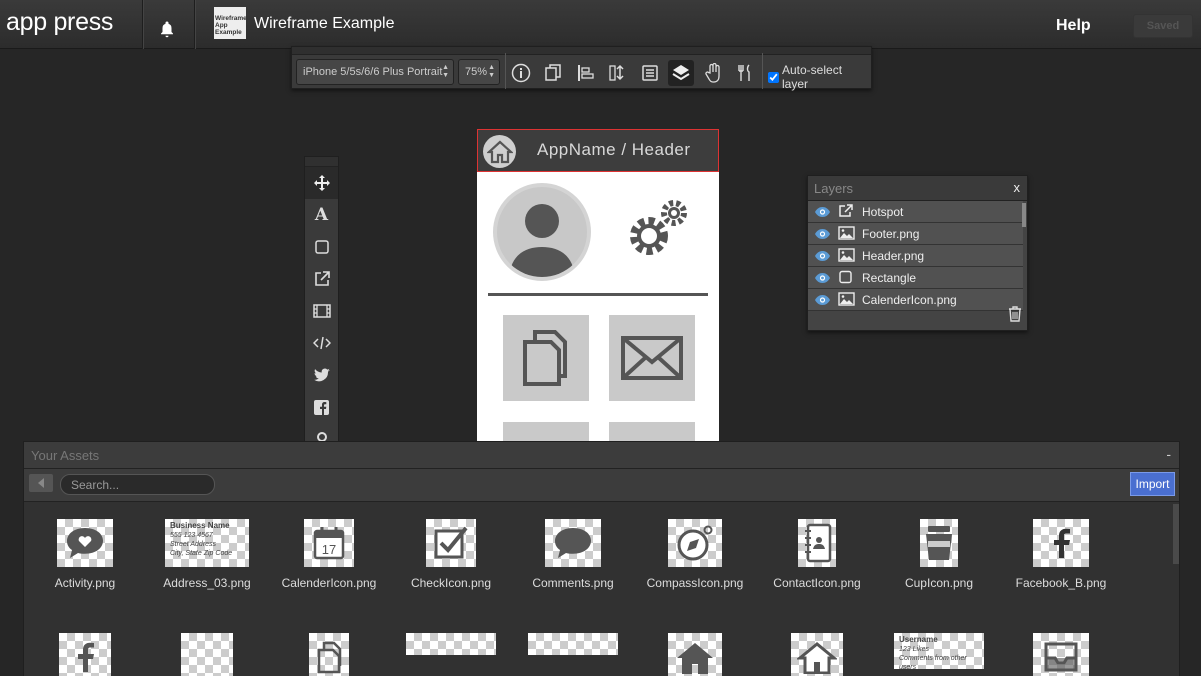  Describe the element at coordinates (819, 77) in the screenshot. I see `auto-select-toggle: Auto-select layer` at that location.